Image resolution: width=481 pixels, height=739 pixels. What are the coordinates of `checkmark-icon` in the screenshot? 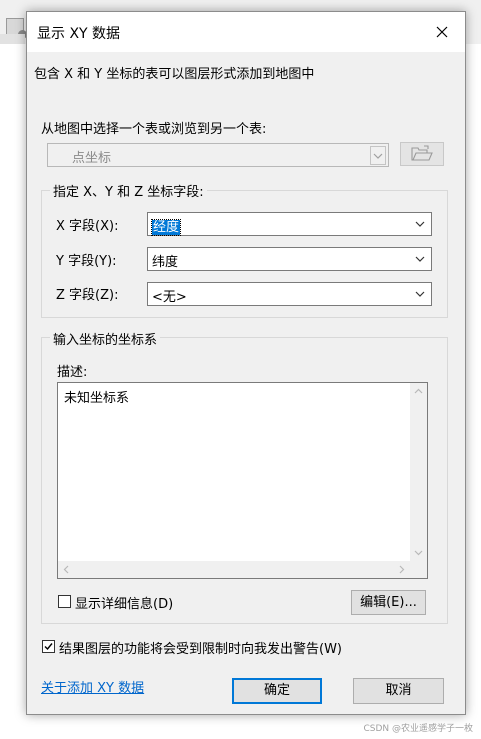 It's located at (48, 647).